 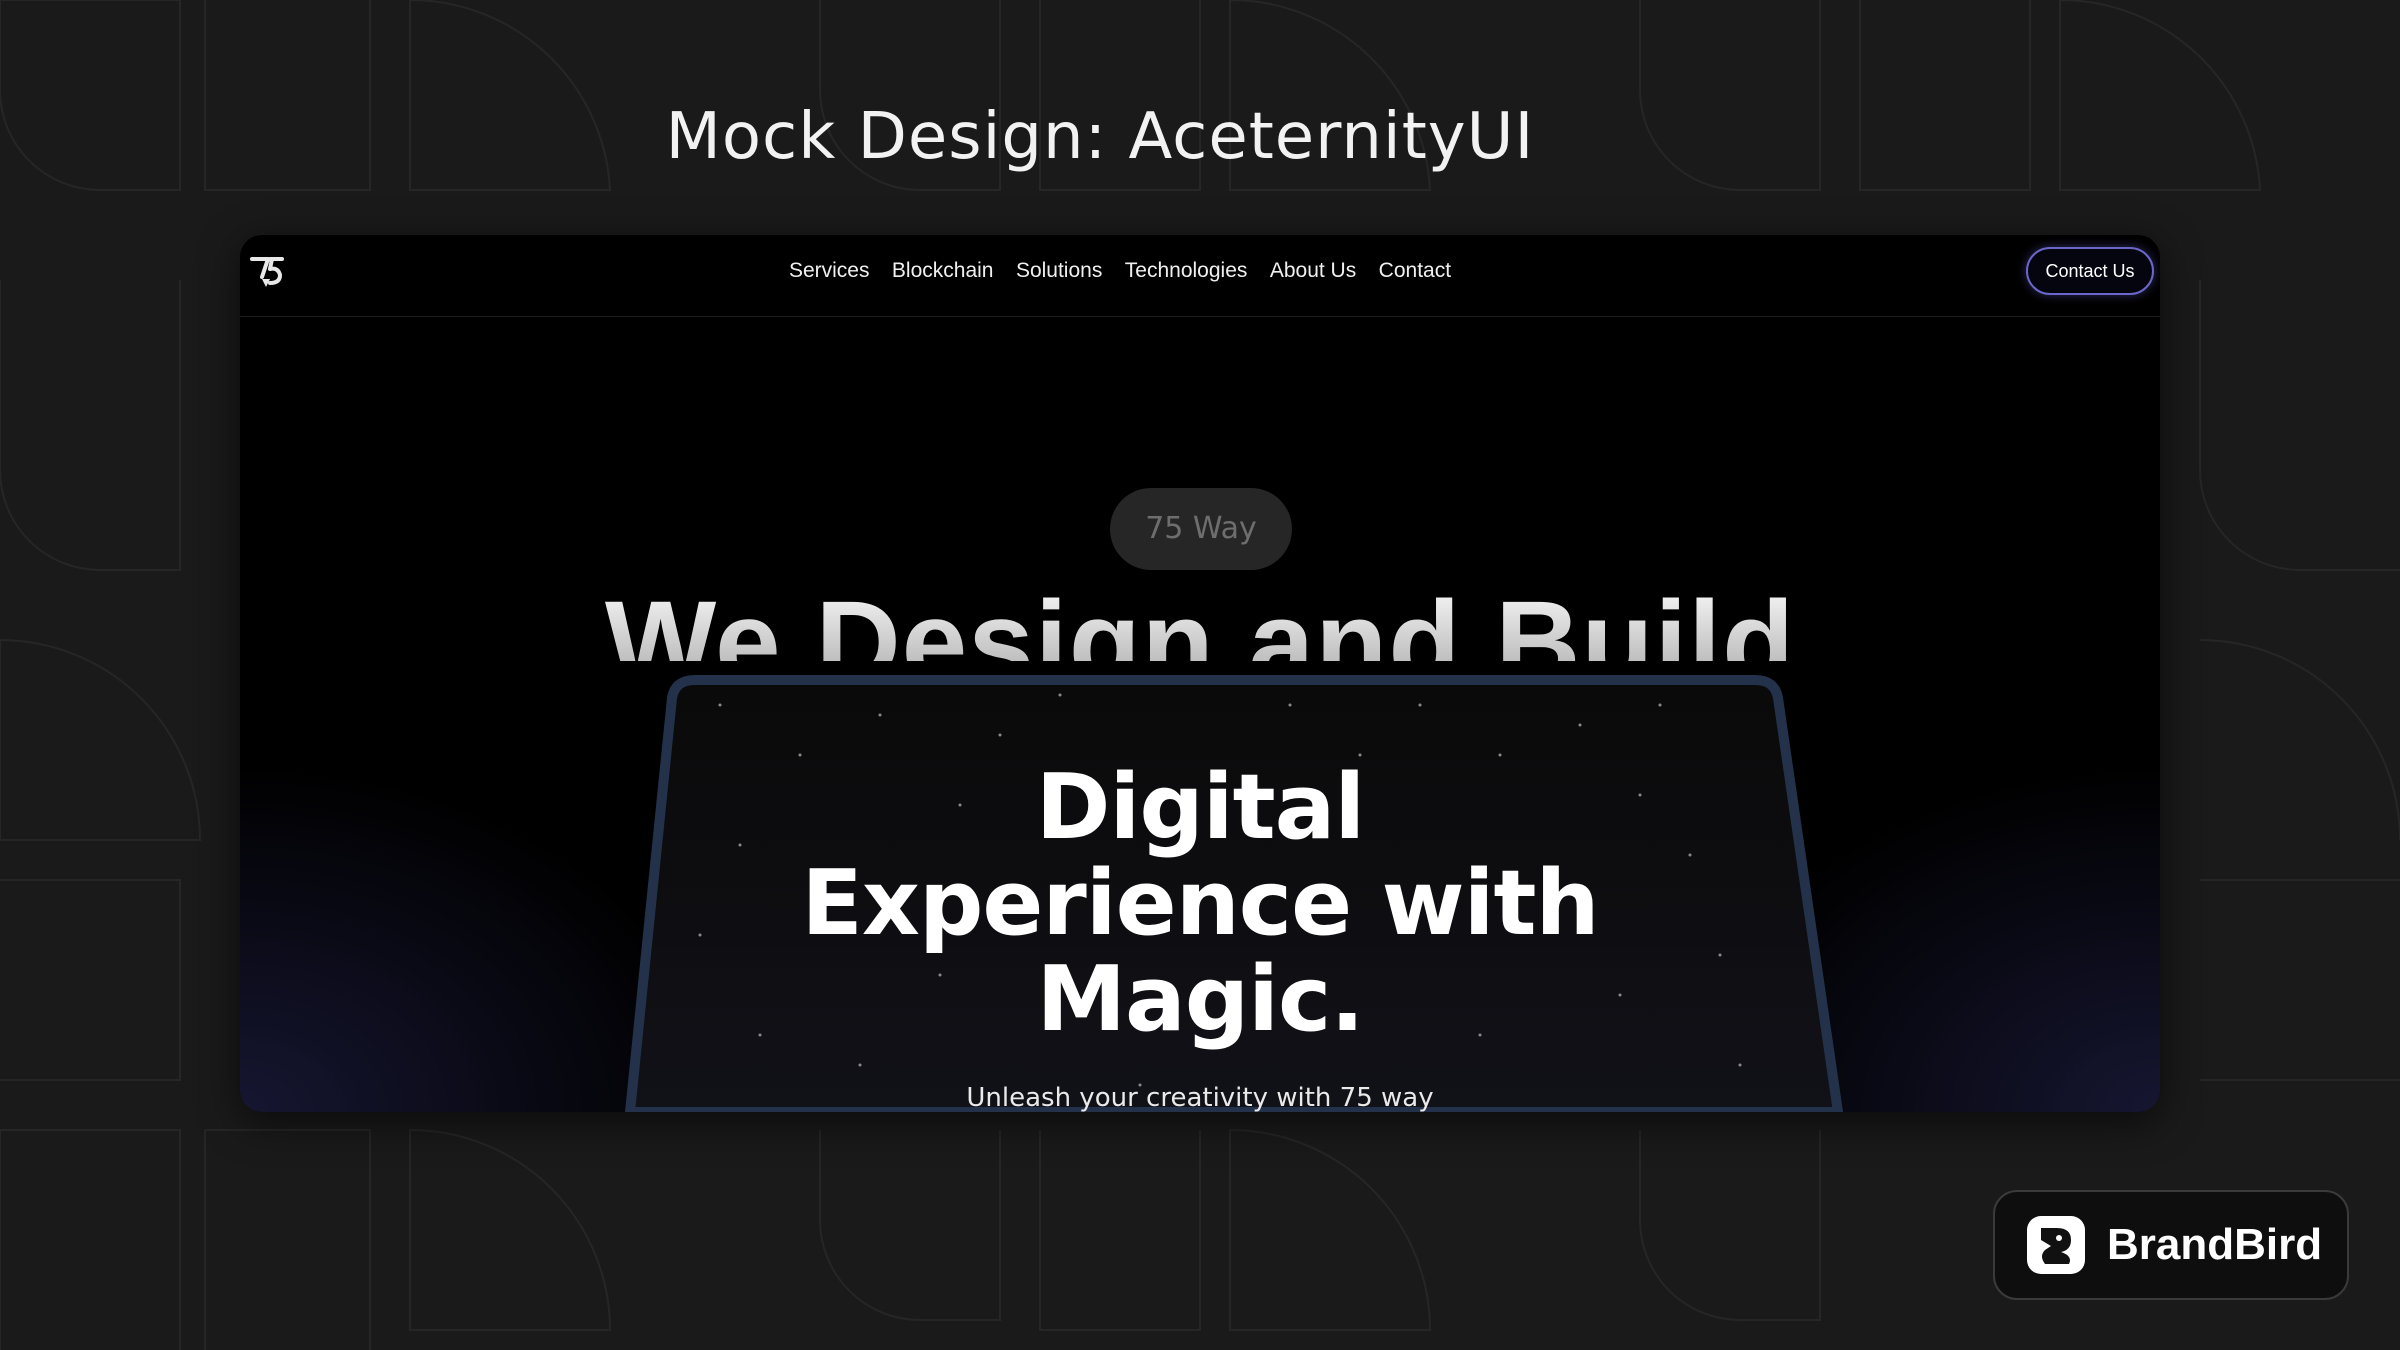 I want to click on screen-title-line-1: Digital, so click(x=1200, y=807).